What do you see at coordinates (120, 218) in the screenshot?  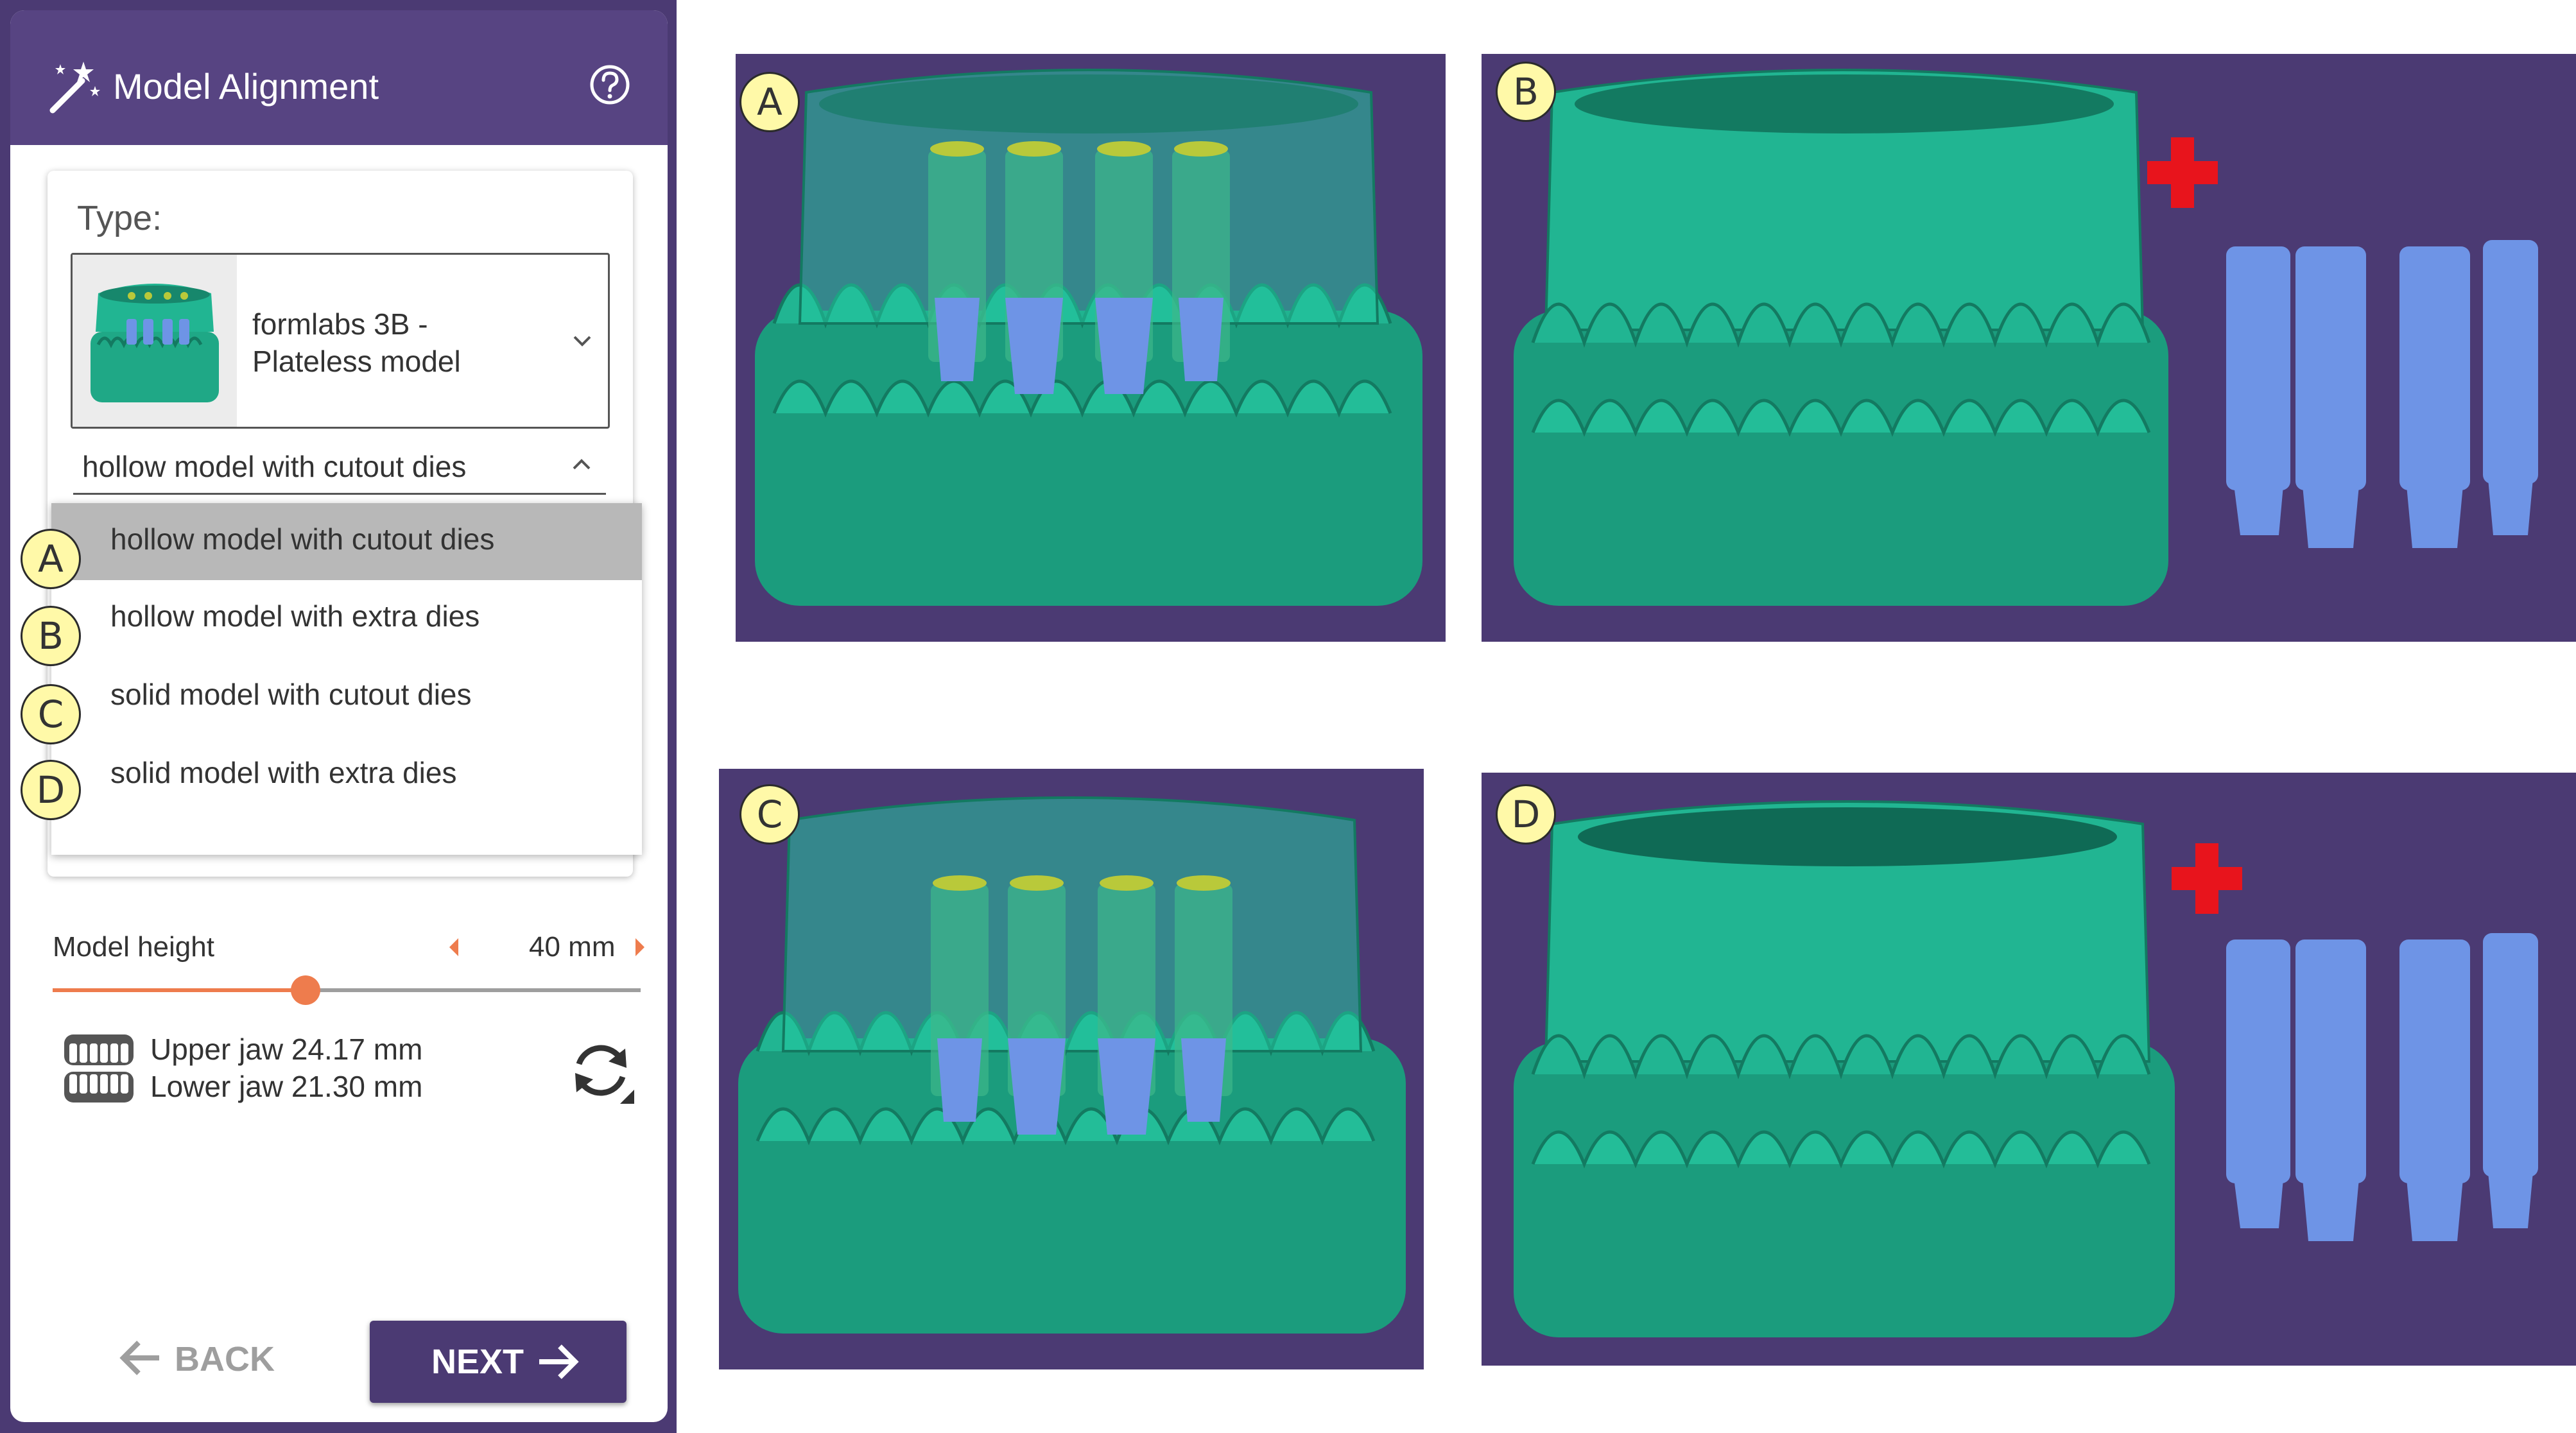 I see `type-label: Type:` at bounding box center [120, 218].